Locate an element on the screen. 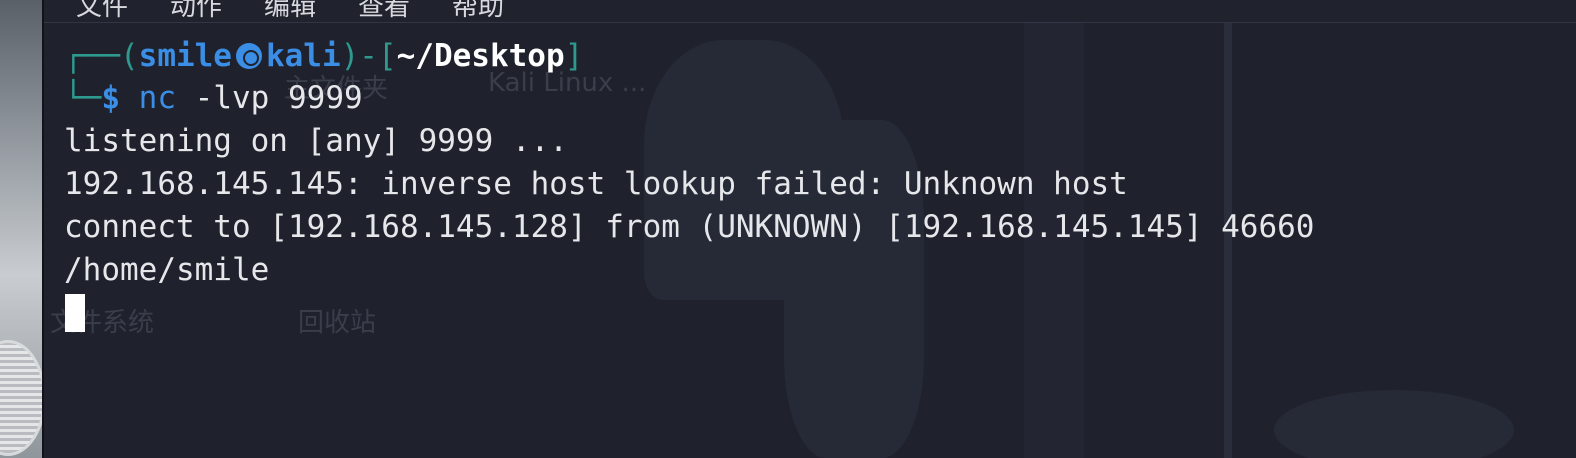 The width and height of the screenshot is (1576, 458). menu-help: 帮助 is located at coordinates (478, 11).